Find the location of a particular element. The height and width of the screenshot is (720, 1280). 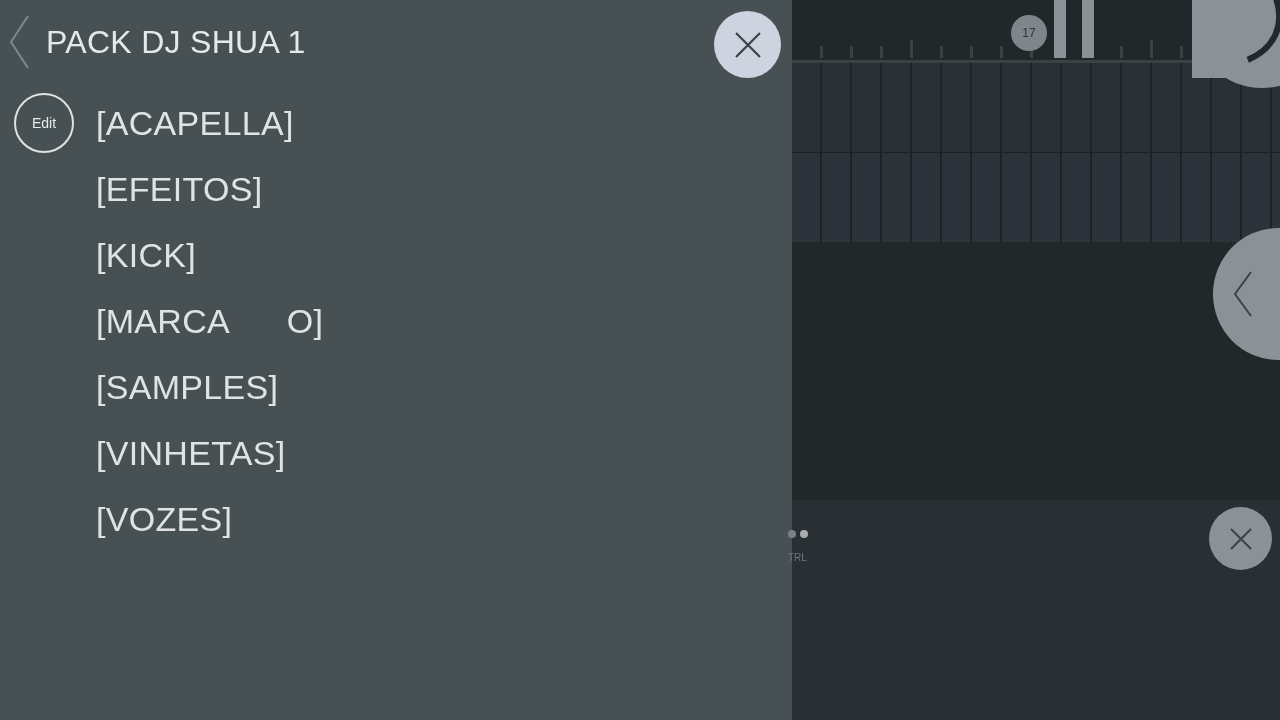

edit-button: Edit is located at coordinates (44, 123).